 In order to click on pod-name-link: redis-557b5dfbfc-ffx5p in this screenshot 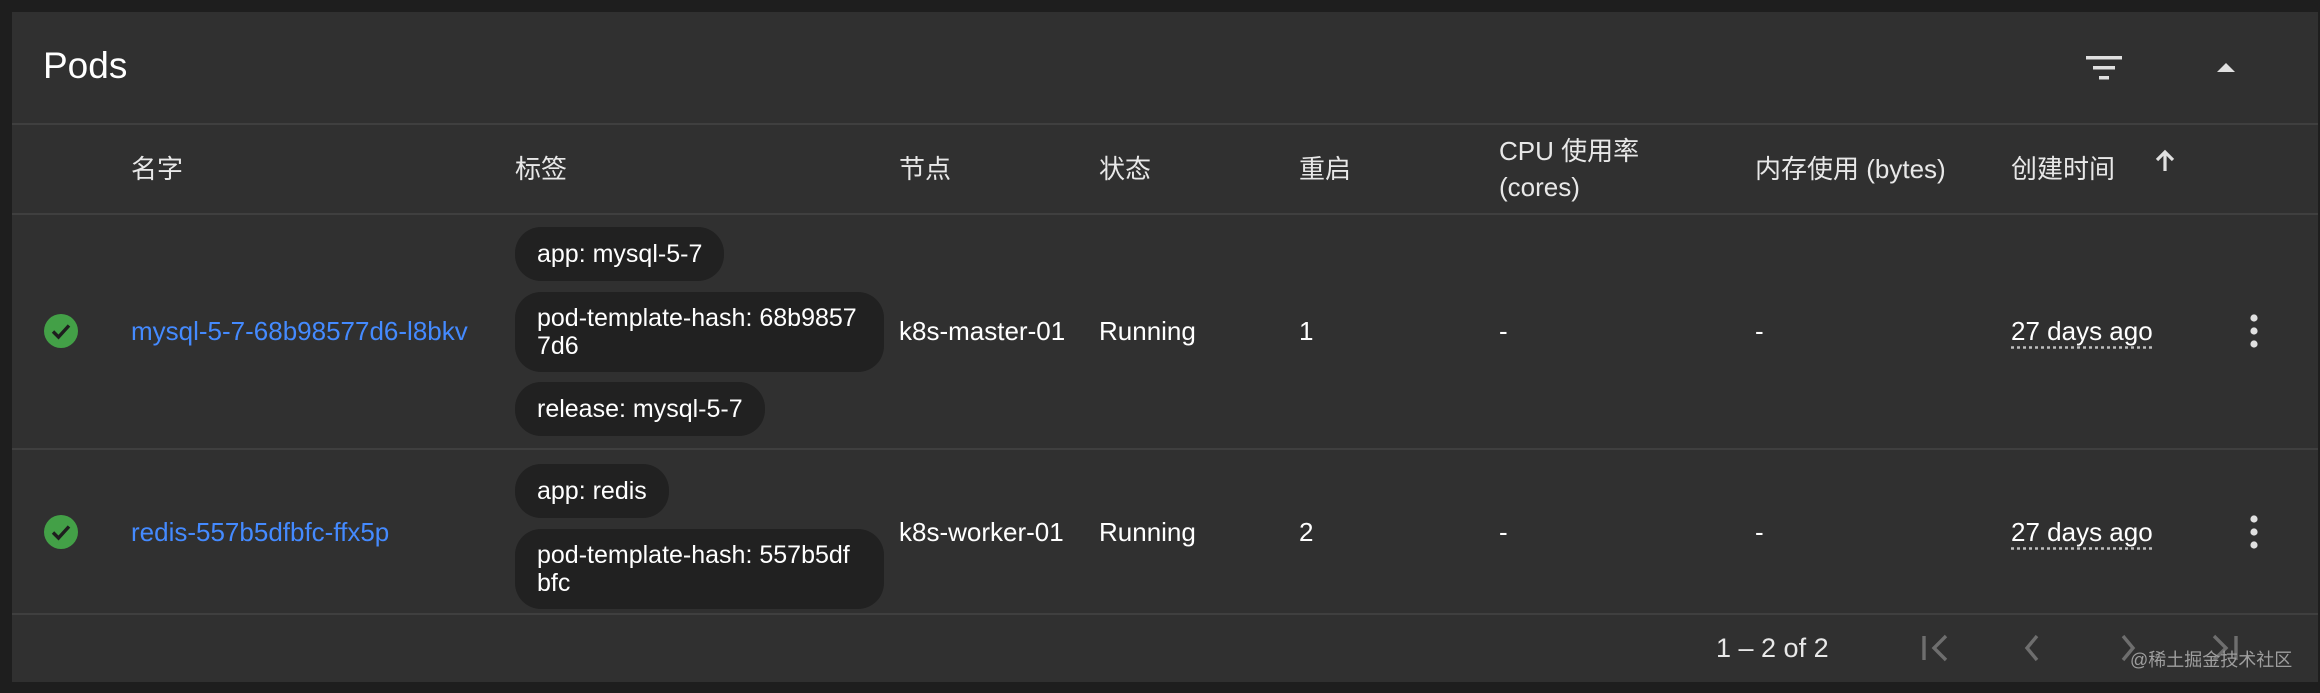, I will do `click(260, 532)`.